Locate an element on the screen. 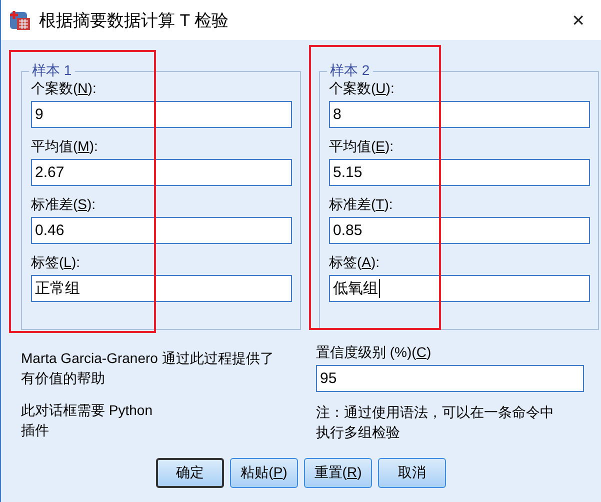 The width and height of the screenshot is (601, 502). input-field: 9 is located at coordinates (161, 114).